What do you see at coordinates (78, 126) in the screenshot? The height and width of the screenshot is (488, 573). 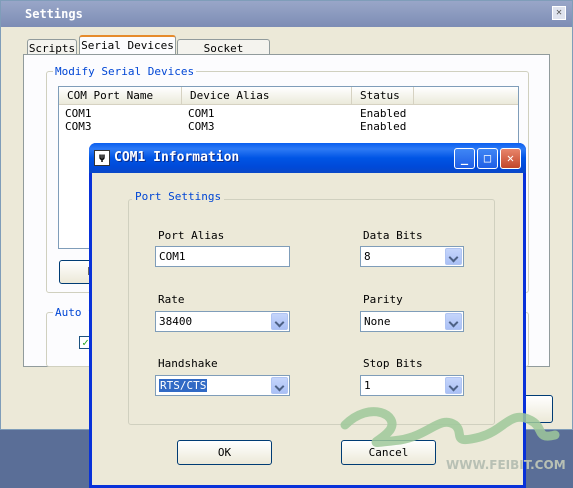 I see `row-port: COM3` at bounding box center [78, 126].